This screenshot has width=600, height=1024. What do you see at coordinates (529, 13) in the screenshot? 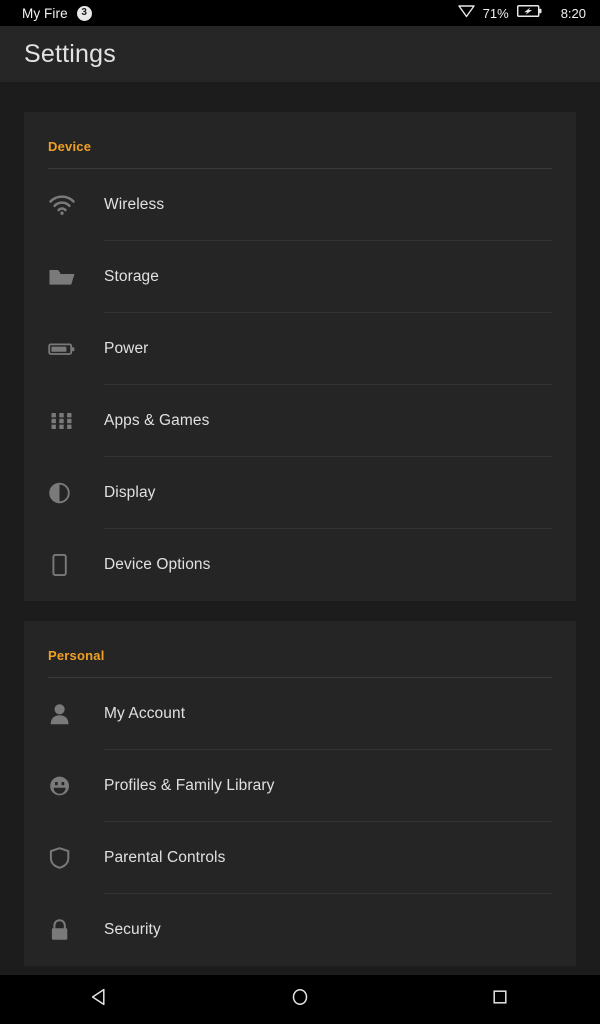
I see `battery-charging-icon` at bounding box center [529, 13].